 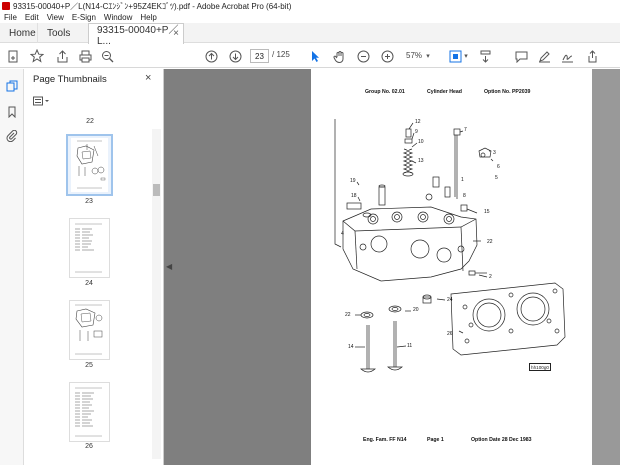 What do you see at coordinates (169, 266) in the screenshot?
I see `collapse-panel-arrow-icon: ◀` at bounding box center [169, 266].